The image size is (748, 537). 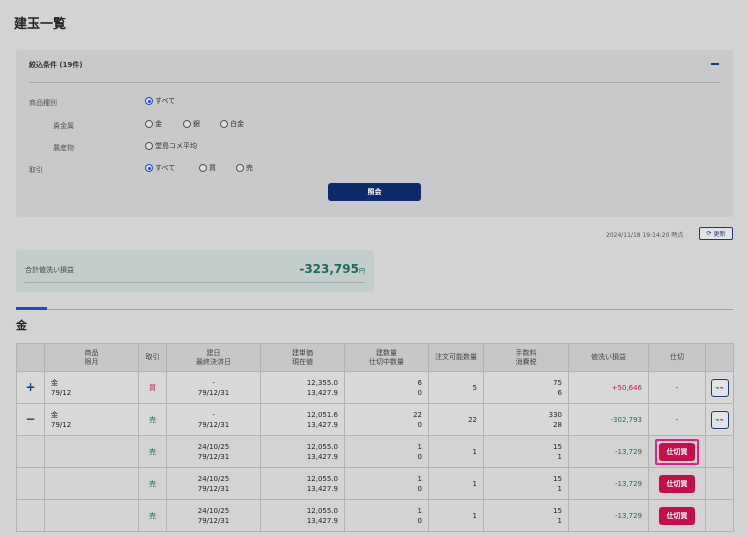 I want to click on summary-value: -323,795円, so click(x=332, y=269).